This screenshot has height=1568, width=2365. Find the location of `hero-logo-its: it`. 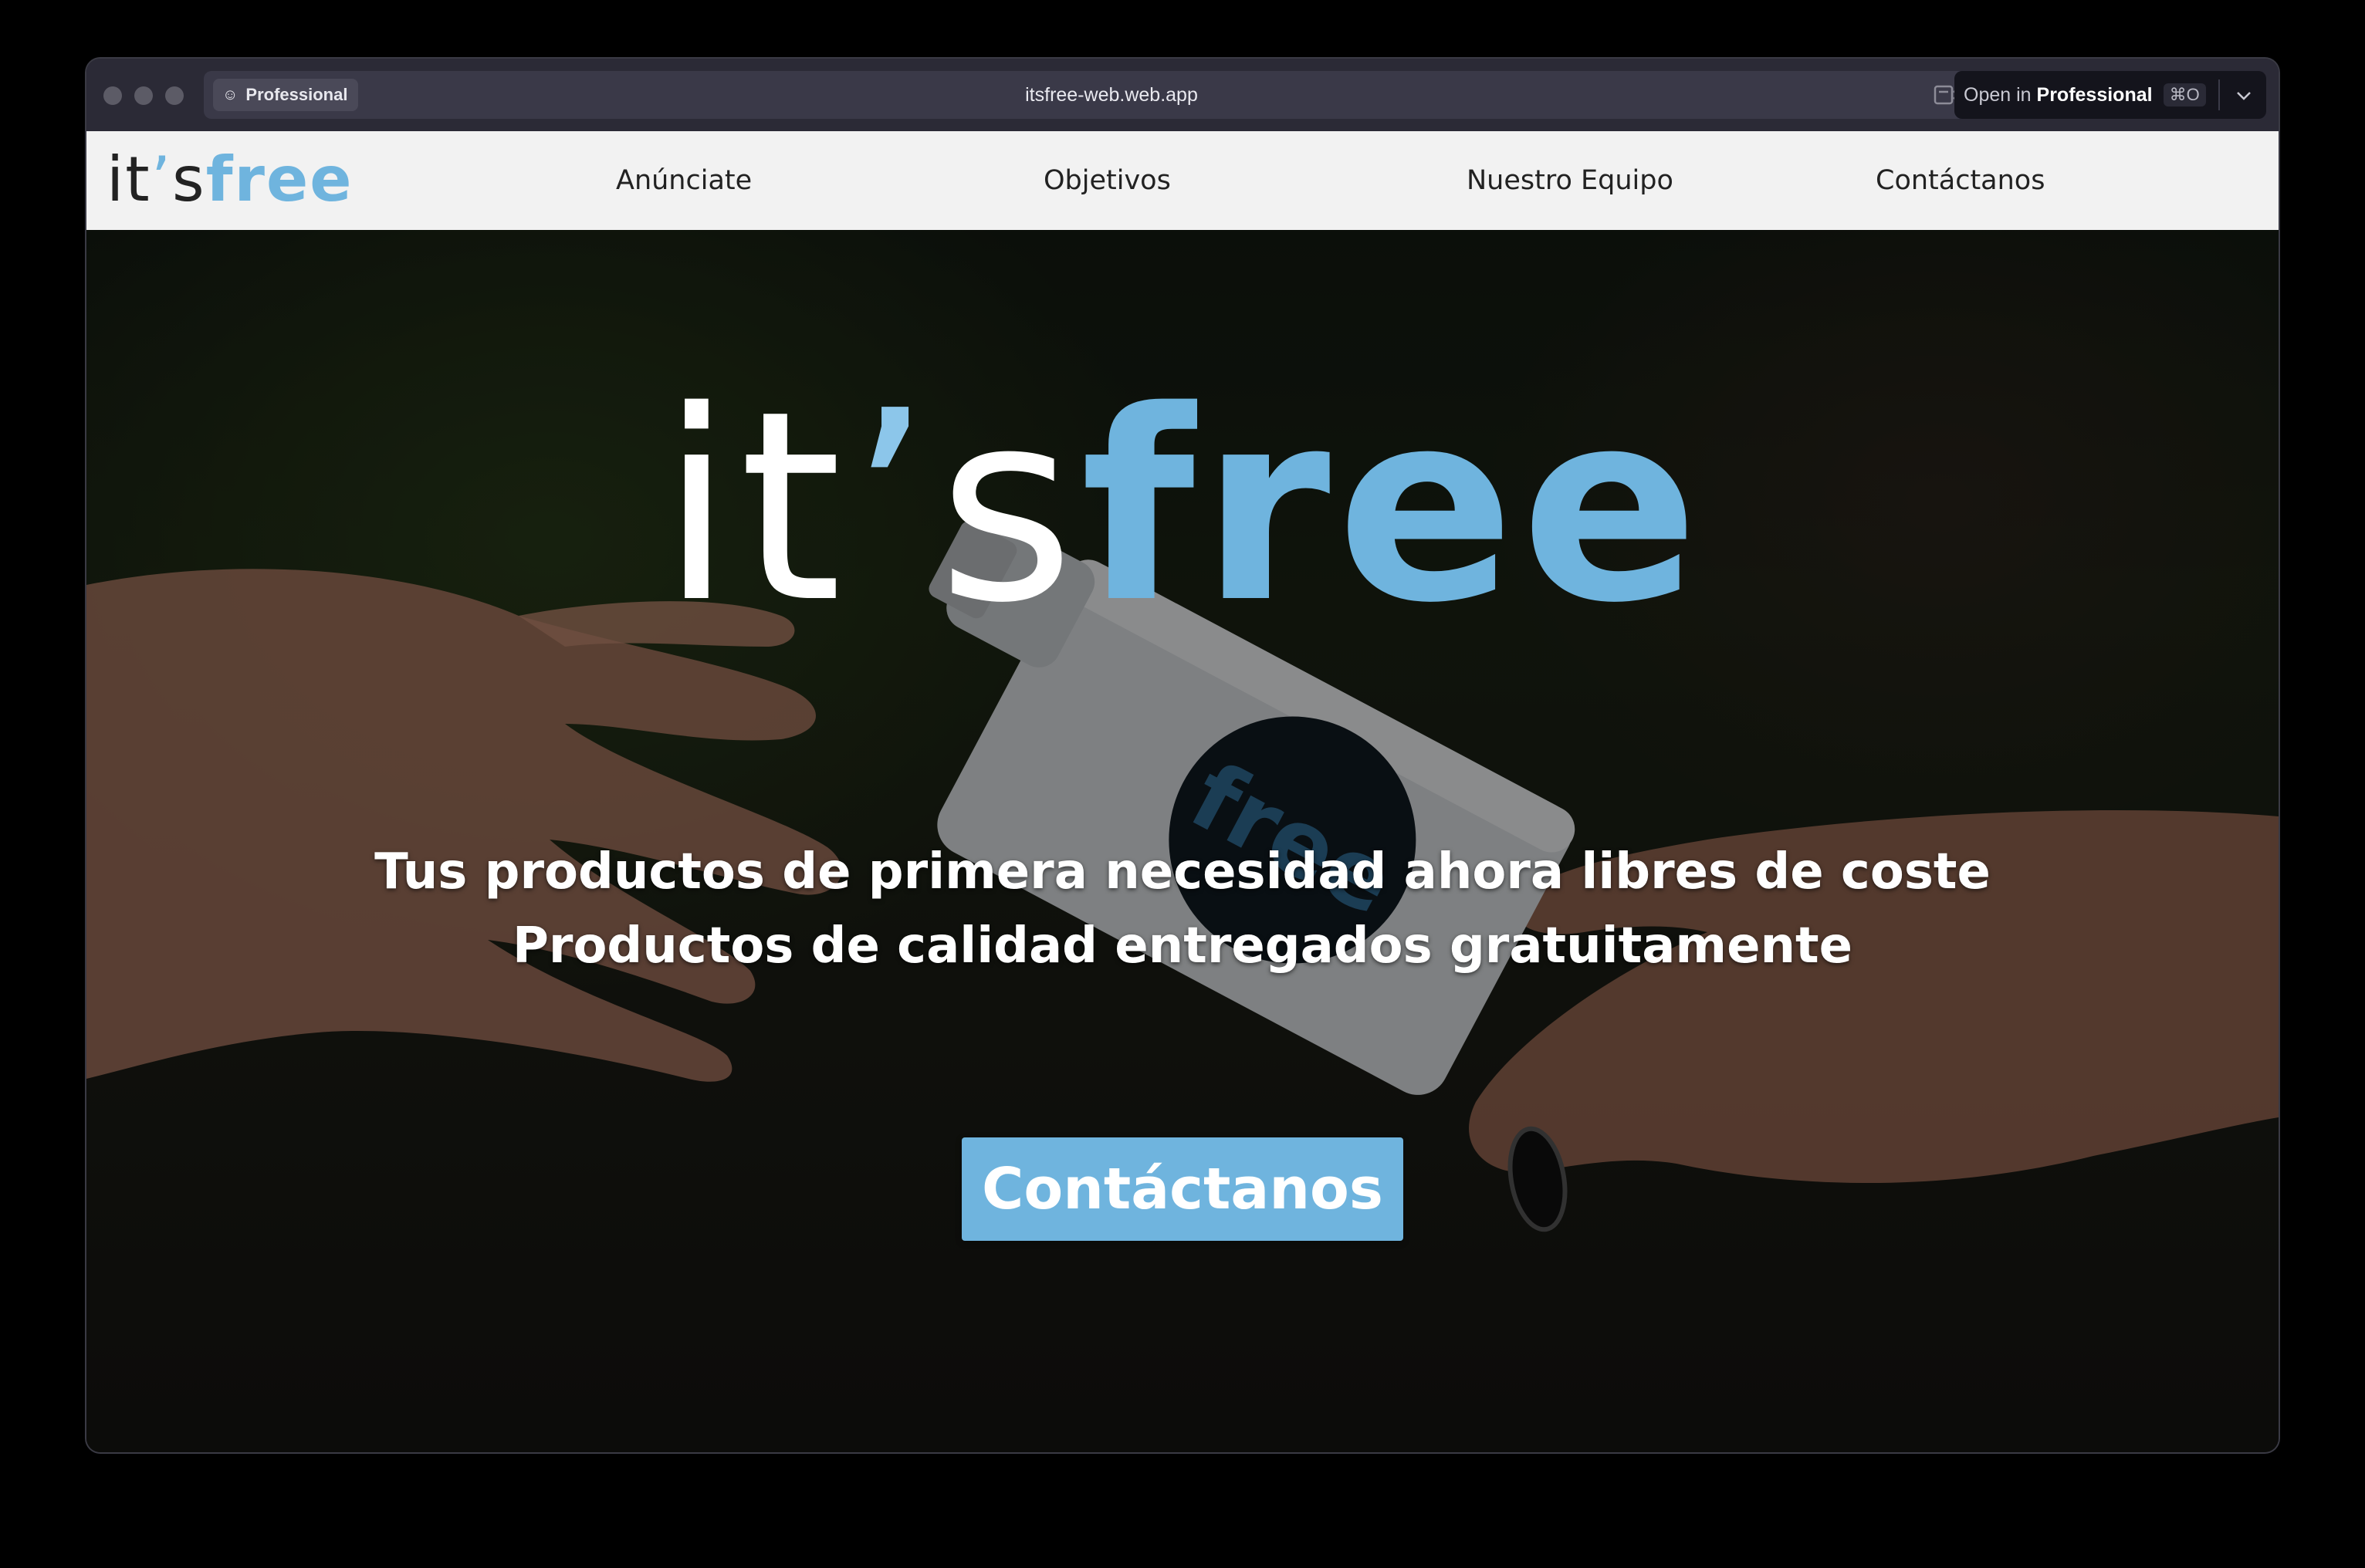

hero-logo-its: it is located at coordinates (754, 508).